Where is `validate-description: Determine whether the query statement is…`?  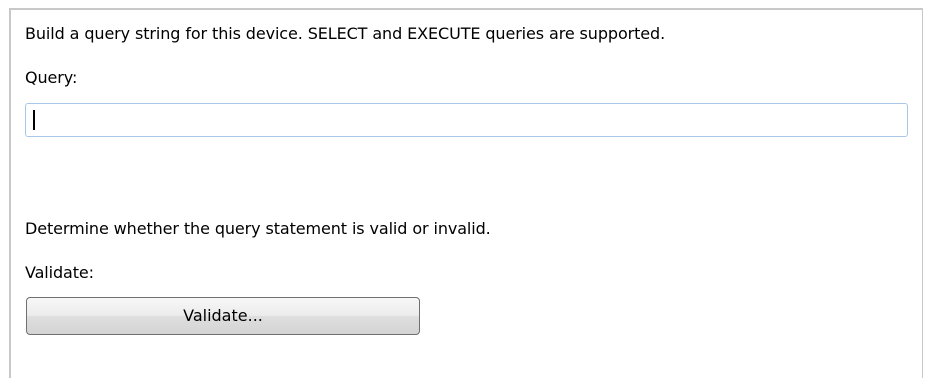 validate-description: Determine whether the query statement is… is located at coordinates (258, 228).